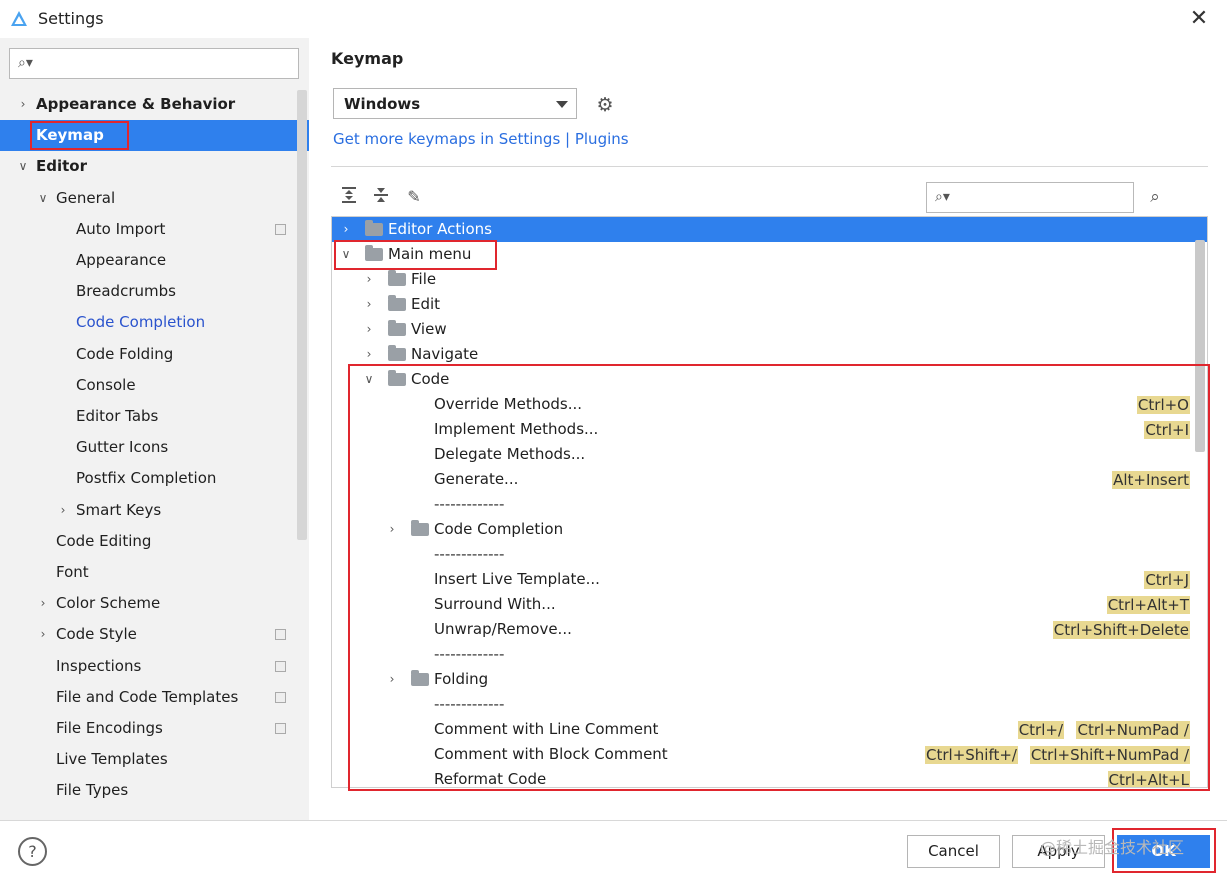 This screenshot has width=1227, height=880. What do you see at coordinates (1121, 630) in the screenshot?
I see `shortcut-badge: Ctrl+Shift+Delete` at bounding box center [1121, 630].